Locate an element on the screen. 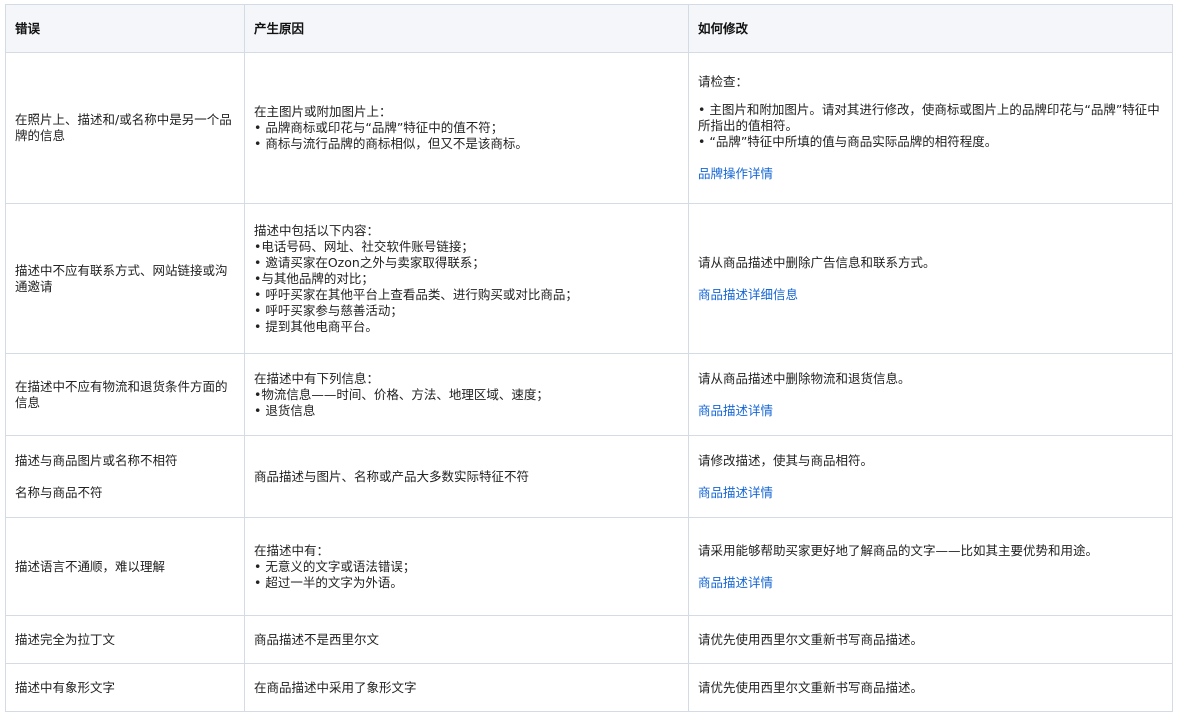 The height and width of the screenshot is (714, 1178). table-header-row: 错误 产生原因 如何修改 is located at coordinates (589, 28).